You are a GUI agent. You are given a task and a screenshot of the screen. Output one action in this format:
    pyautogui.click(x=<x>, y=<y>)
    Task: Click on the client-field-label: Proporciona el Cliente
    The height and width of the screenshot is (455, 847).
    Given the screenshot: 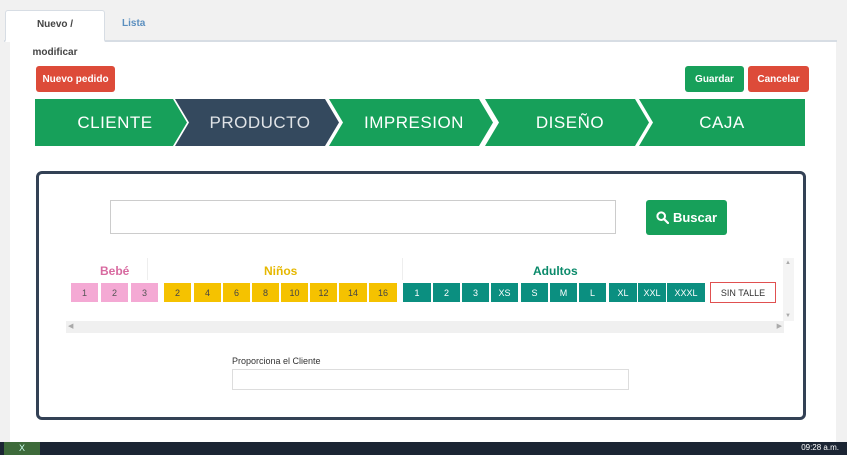 What is the action you would take?
    pyautogui.click(x=276, y=361)
    